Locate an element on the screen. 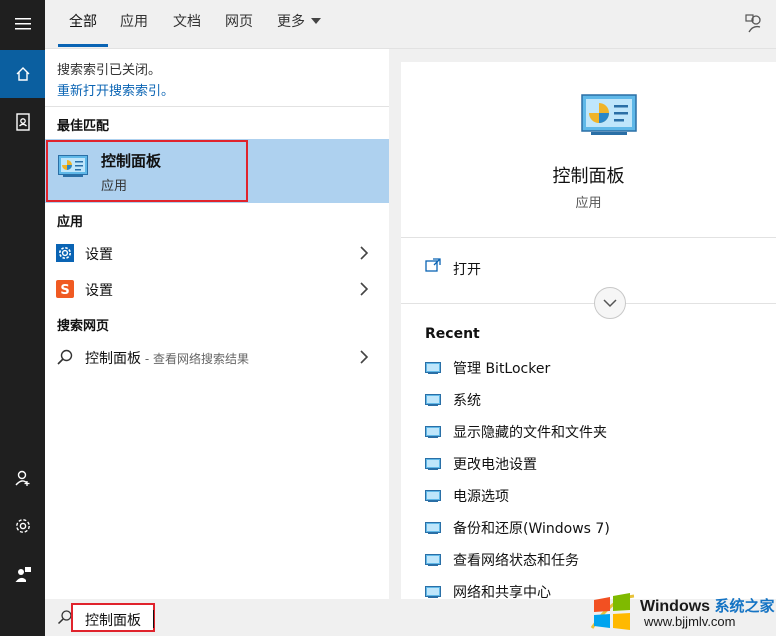 This screenshot has height=636, width=776. expand-button is located at coordinates (610, 303).